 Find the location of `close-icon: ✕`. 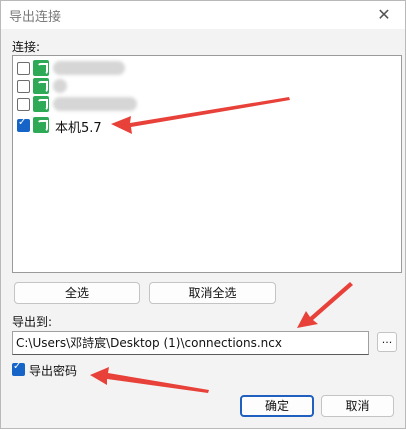

close-icon: ✕ is located at coordinates (384, 15).